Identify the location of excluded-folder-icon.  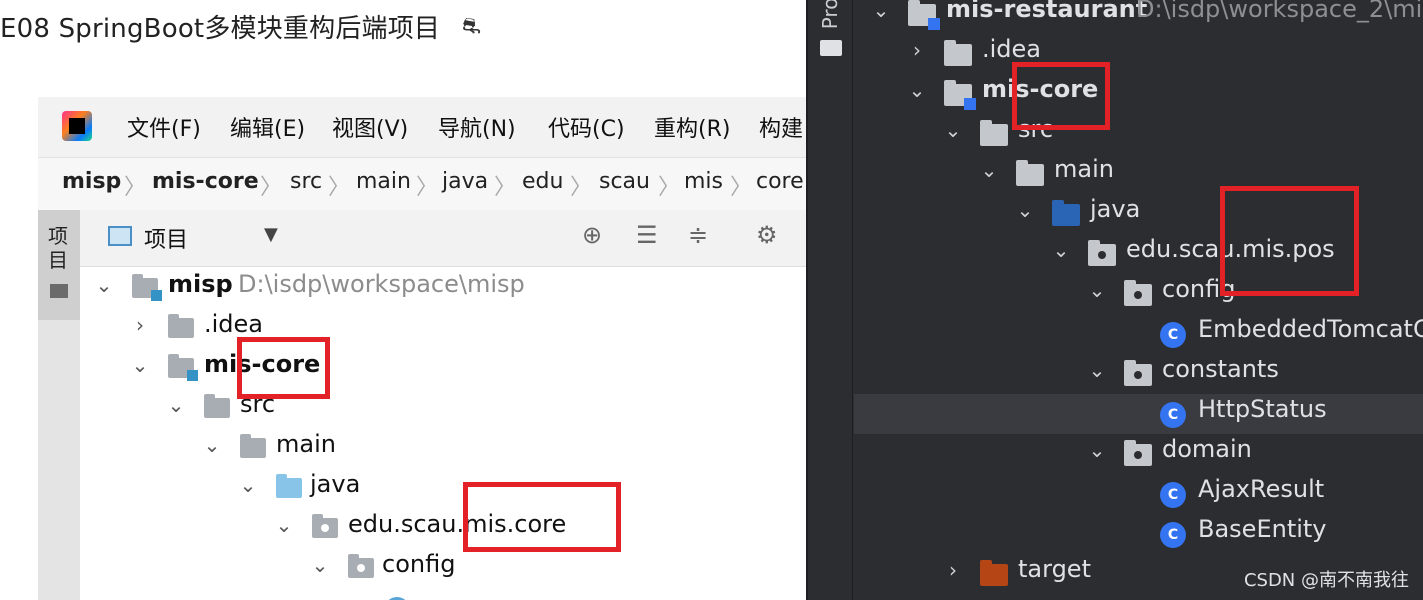
(994, 573).